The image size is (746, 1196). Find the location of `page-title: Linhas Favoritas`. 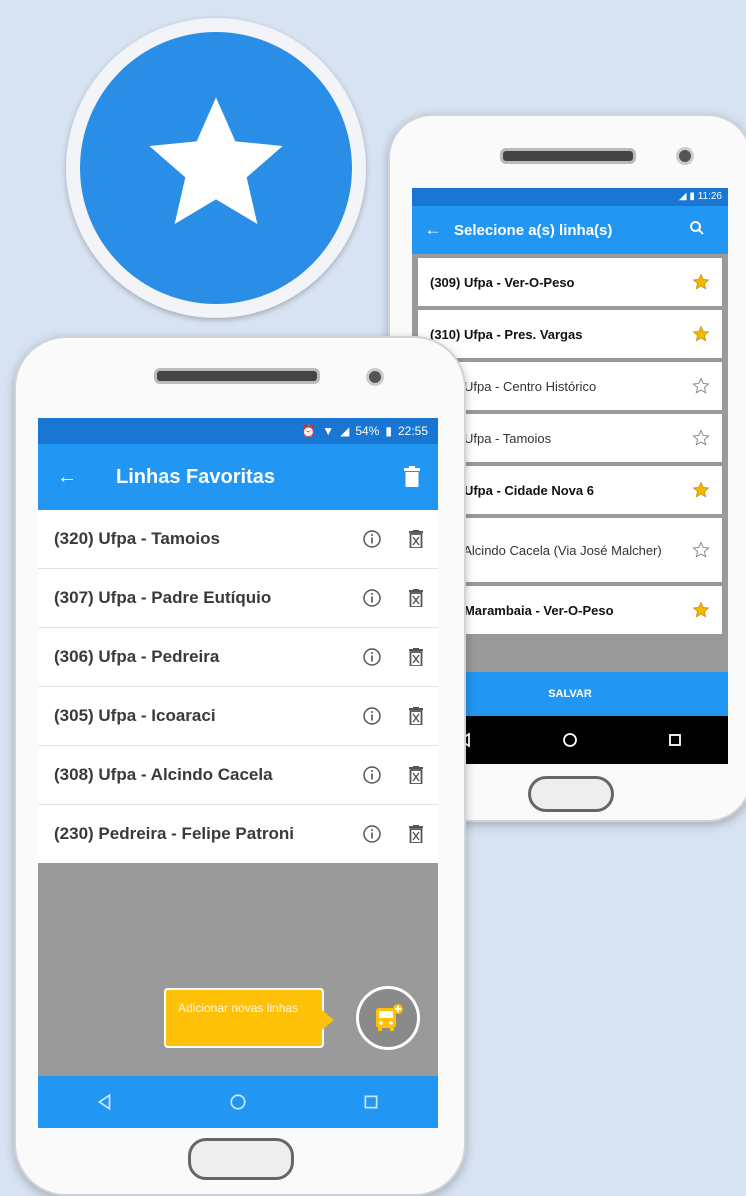

page-title: Linhas Favoritas is located at coordinates (195, 476).